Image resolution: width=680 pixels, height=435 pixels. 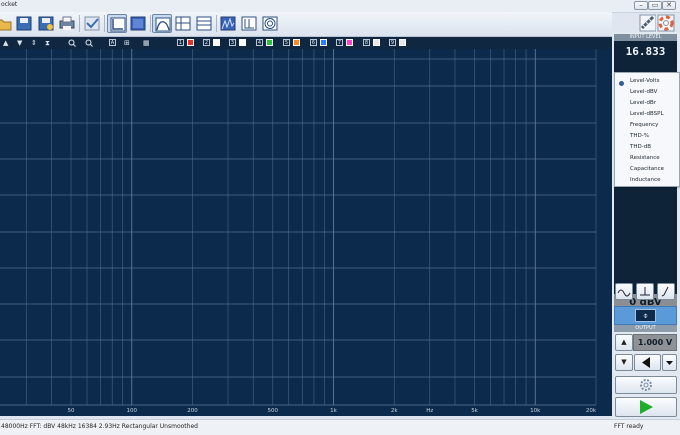 I want to click on ruler-icon, so click(x=648, y=23).